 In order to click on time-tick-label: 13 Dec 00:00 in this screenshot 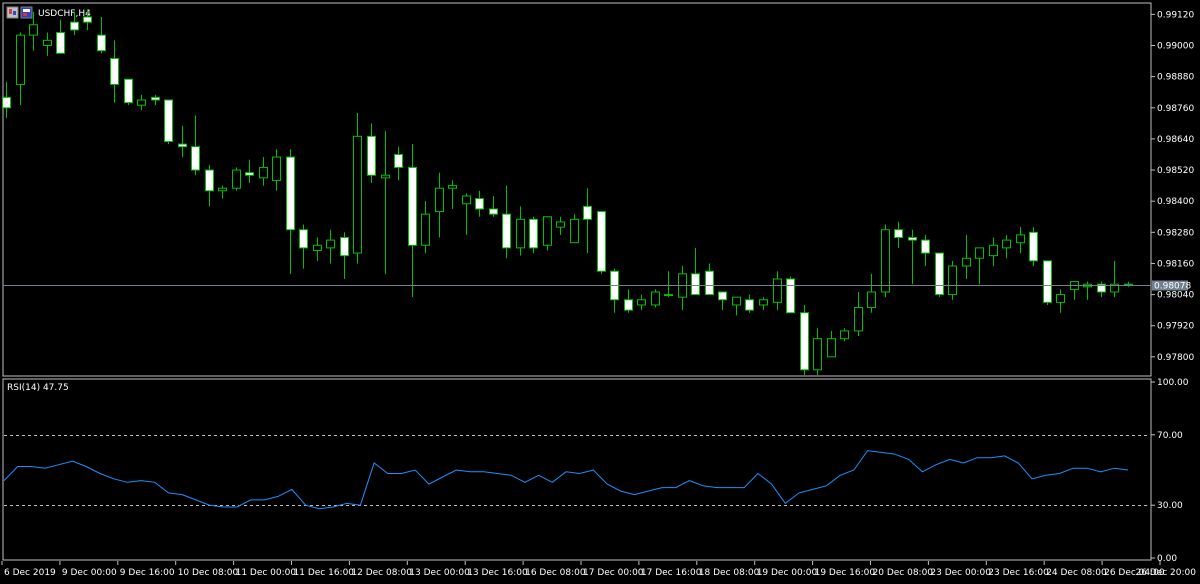, I will do `click(439, 573)`.